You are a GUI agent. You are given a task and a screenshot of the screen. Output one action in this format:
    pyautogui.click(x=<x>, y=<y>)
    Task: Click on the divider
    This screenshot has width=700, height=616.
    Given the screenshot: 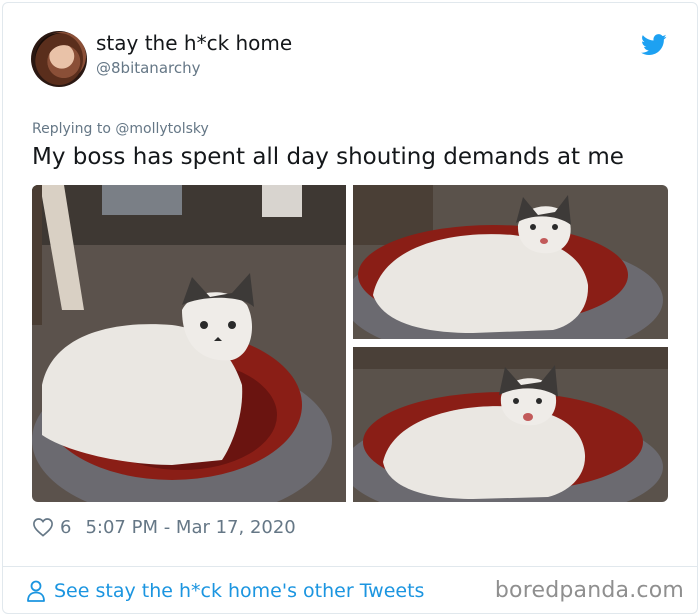 What is the action you would take?
    pyautogui.click(x=350, y=566)
    